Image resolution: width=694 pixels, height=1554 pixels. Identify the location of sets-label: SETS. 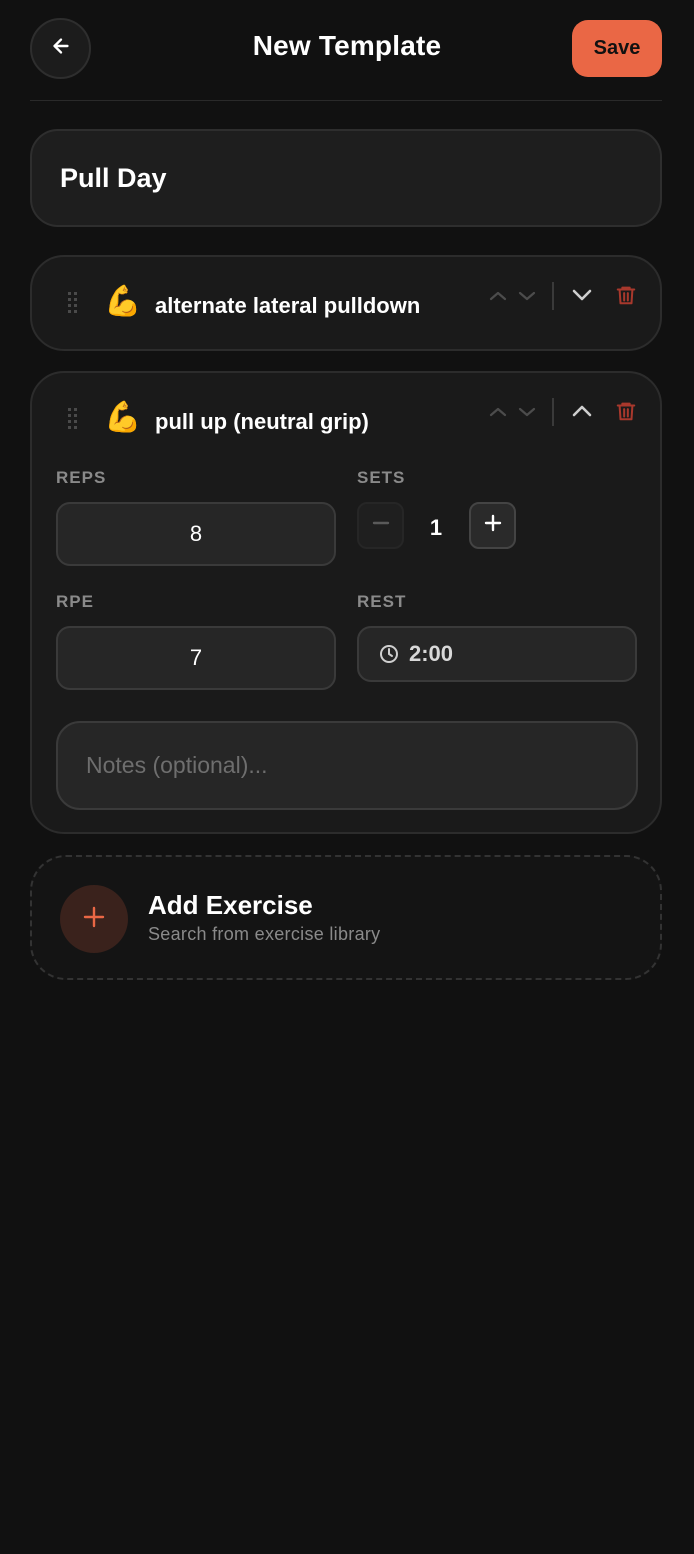
(381, 477).